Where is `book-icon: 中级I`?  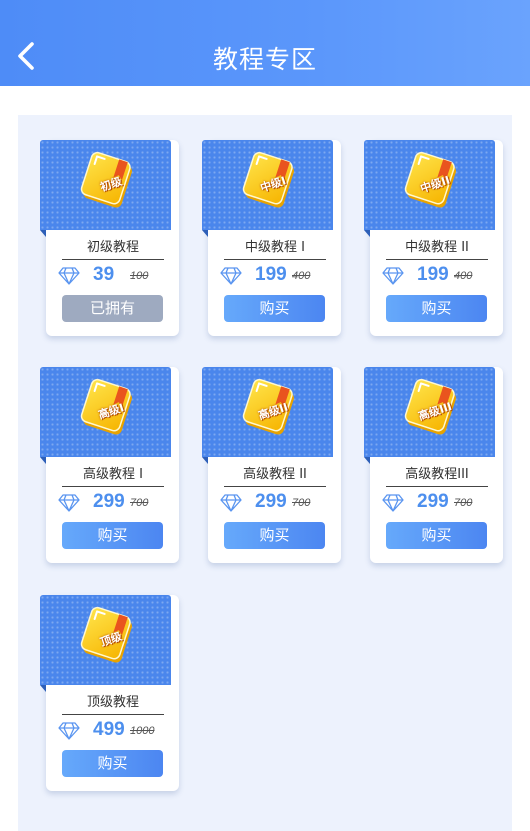
book-icon: 中级I is located at coordinates (270, 180).